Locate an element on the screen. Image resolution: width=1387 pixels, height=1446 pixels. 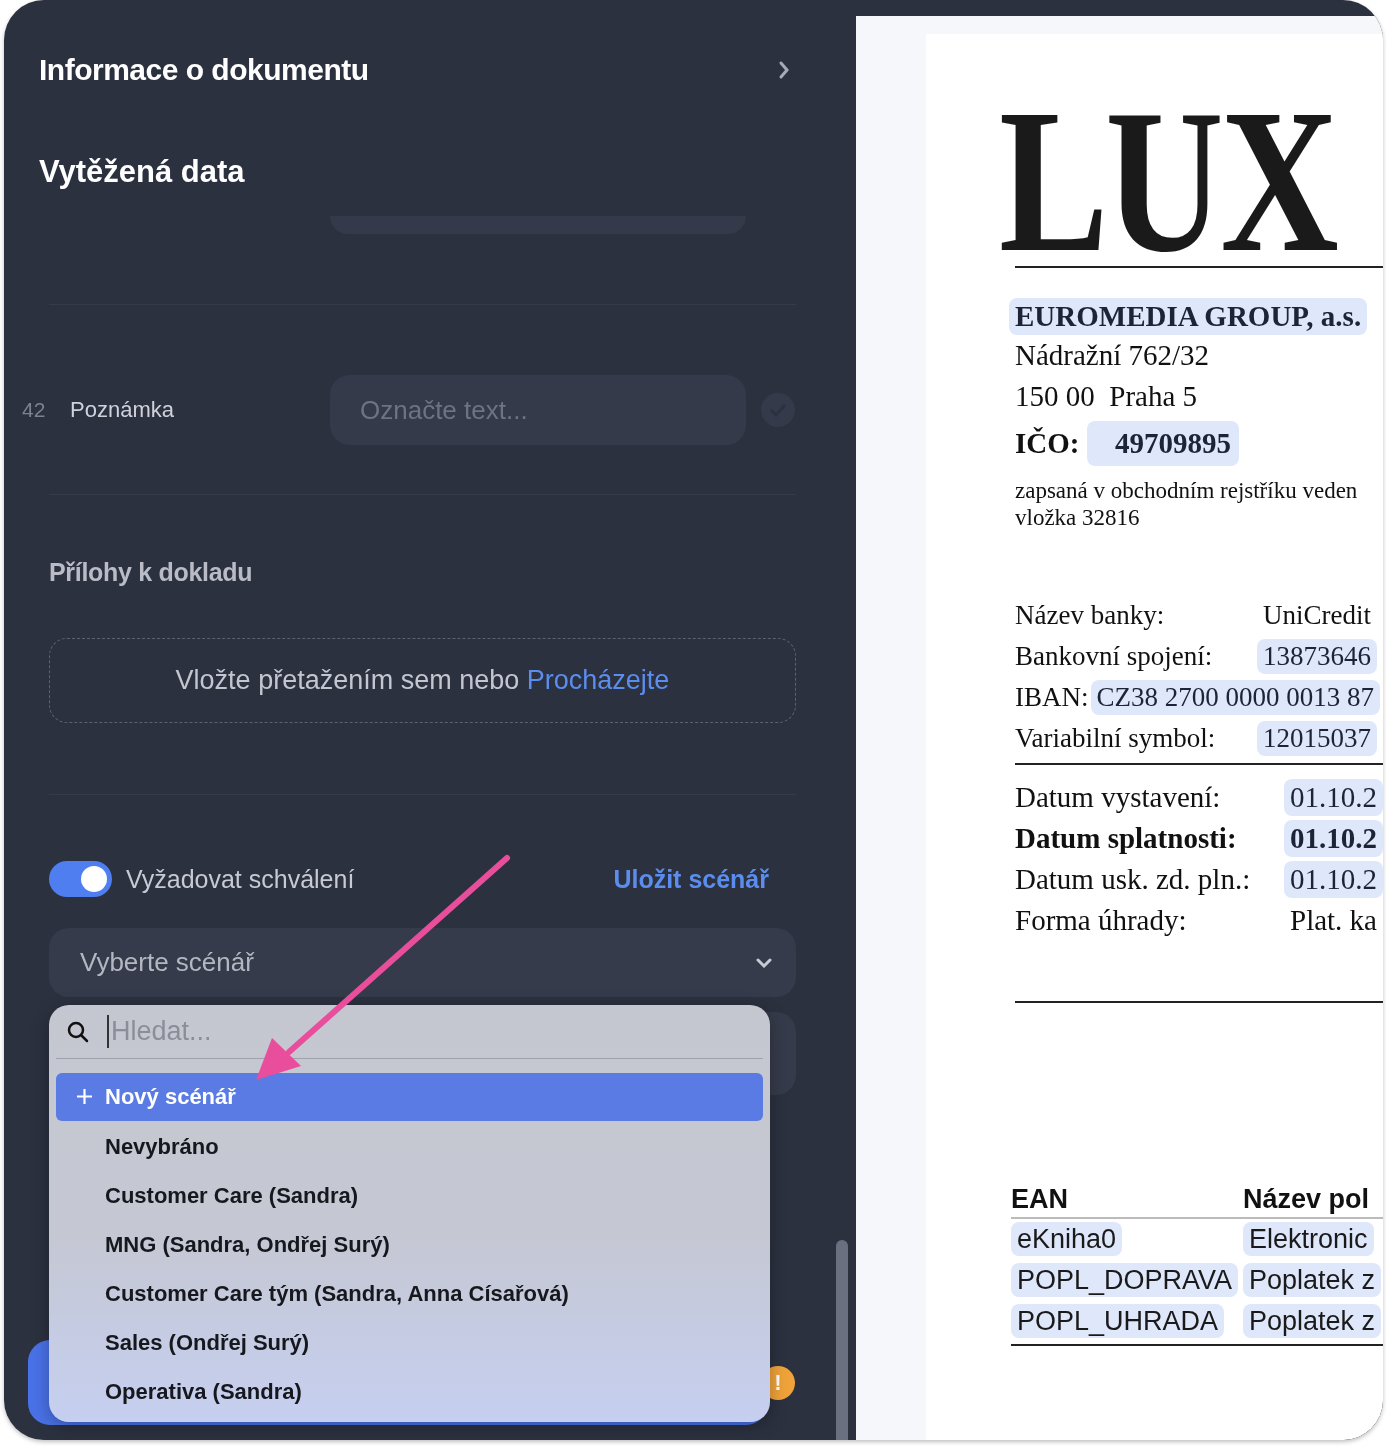
ico-value: 49709895 is located at coordinates (1163, 443).